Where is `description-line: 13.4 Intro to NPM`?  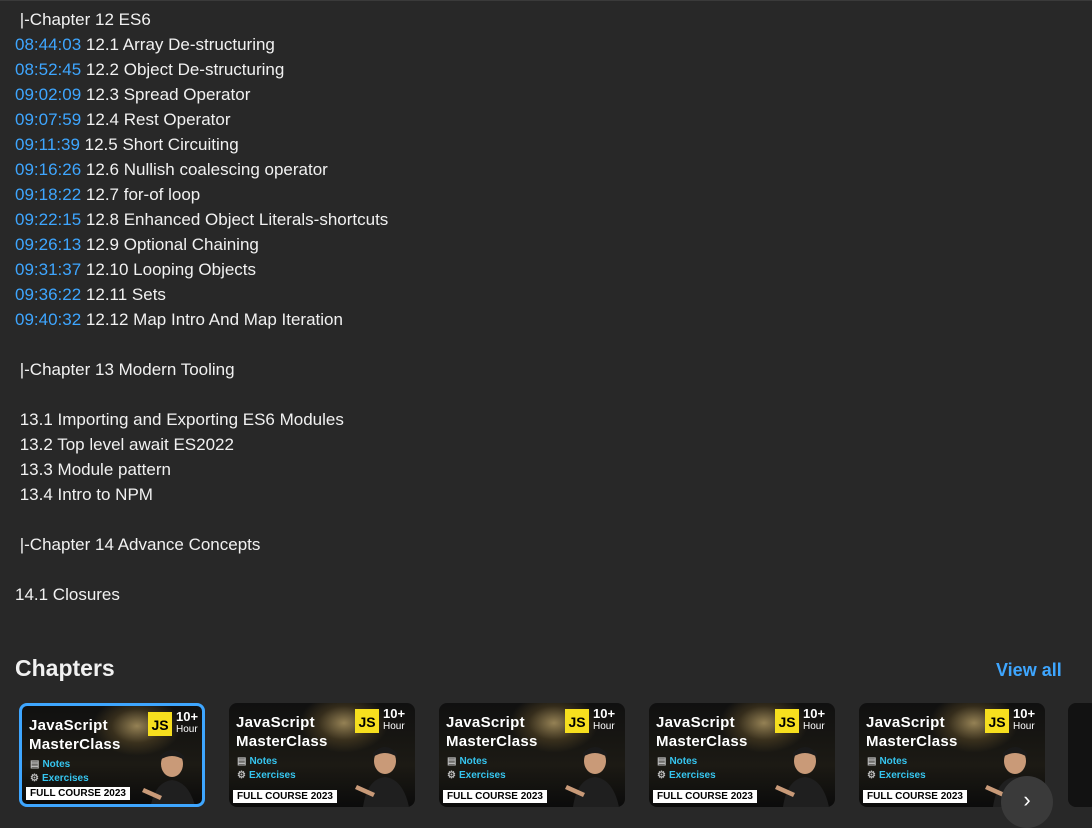
description-line: 13.4 Intro to NPM is located at coordinates (201, 494).